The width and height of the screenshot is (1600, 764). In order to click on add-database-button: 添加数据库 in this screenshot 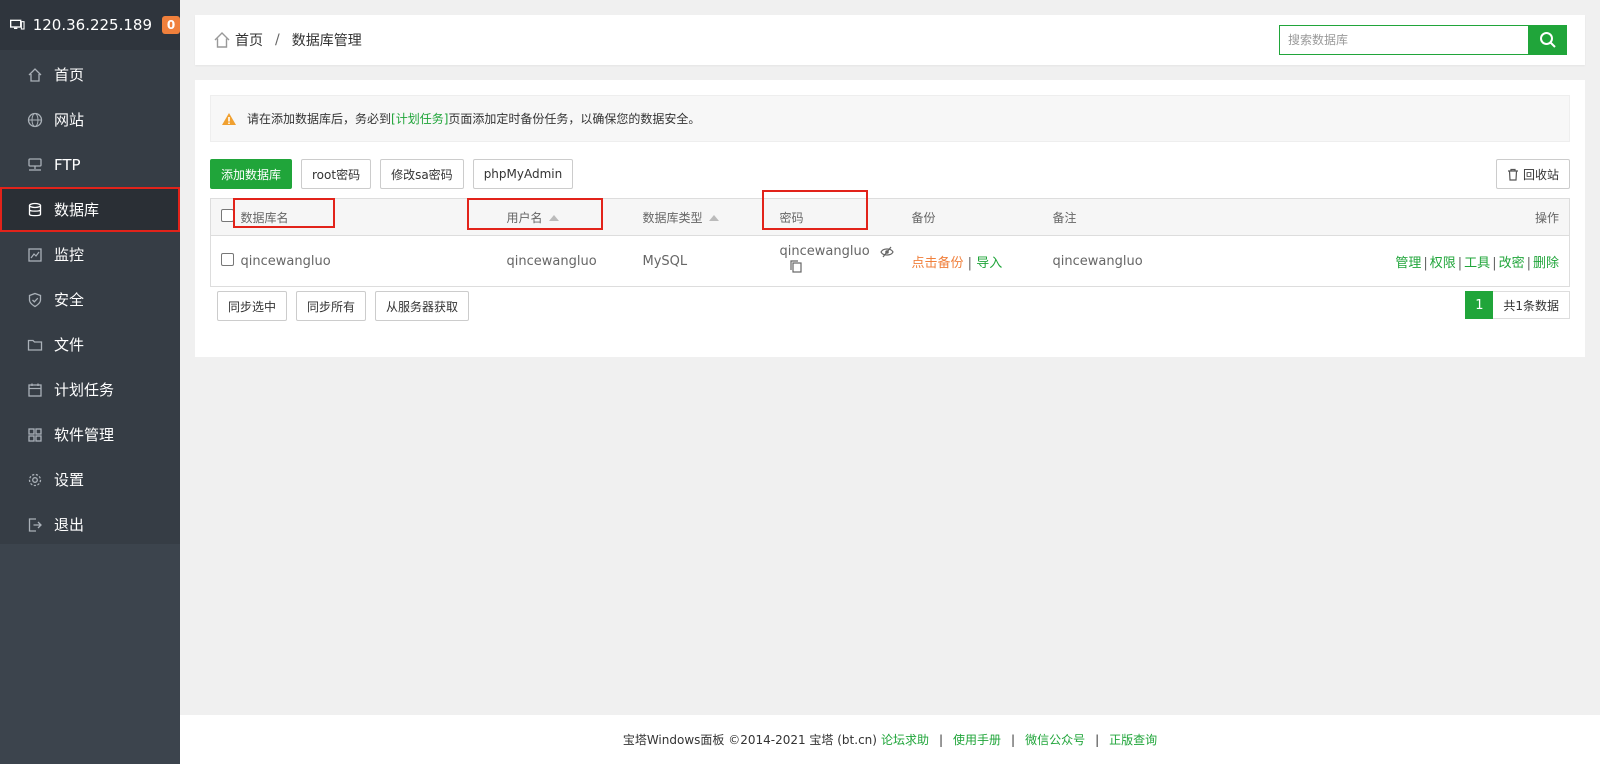, I will do `click(251, 174)`.